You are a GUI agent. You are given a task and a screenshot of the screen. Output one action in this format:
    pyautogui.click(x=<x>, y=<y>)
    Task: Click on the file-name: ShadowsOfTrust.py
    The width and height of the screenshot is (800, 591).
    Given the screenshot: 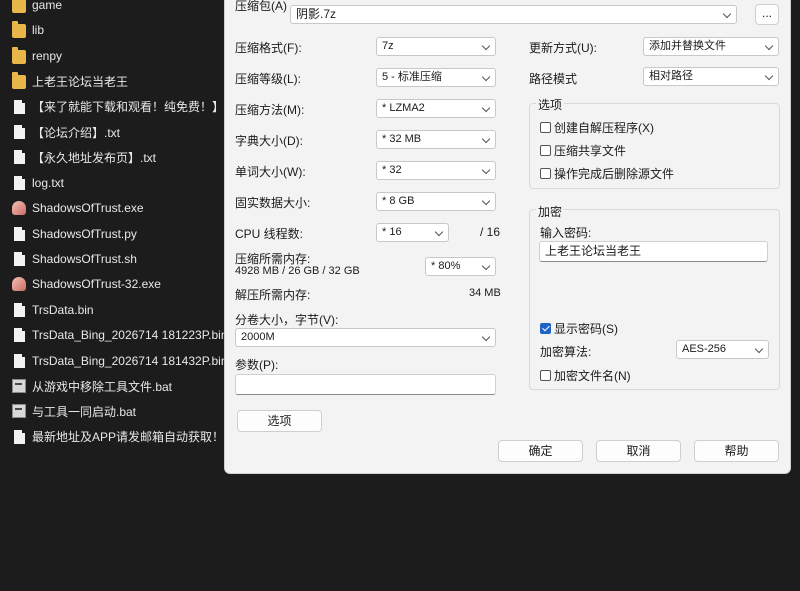 What is the action you would take?
    pyautogui.click(x=84, y=233)
    